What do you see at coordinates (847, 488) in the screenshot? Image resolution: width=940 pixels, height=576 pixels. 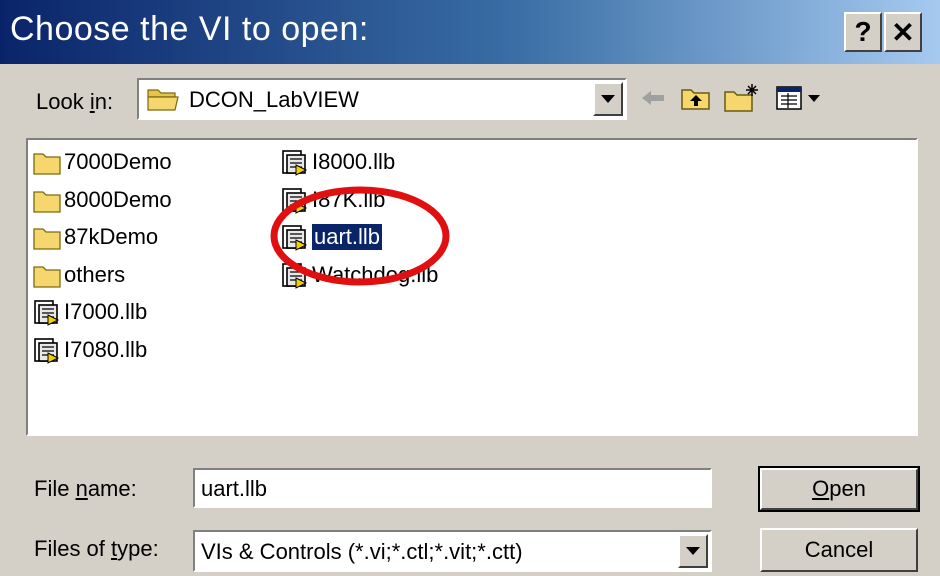 I see `open-label: pen` at bounding box center [847, 488].